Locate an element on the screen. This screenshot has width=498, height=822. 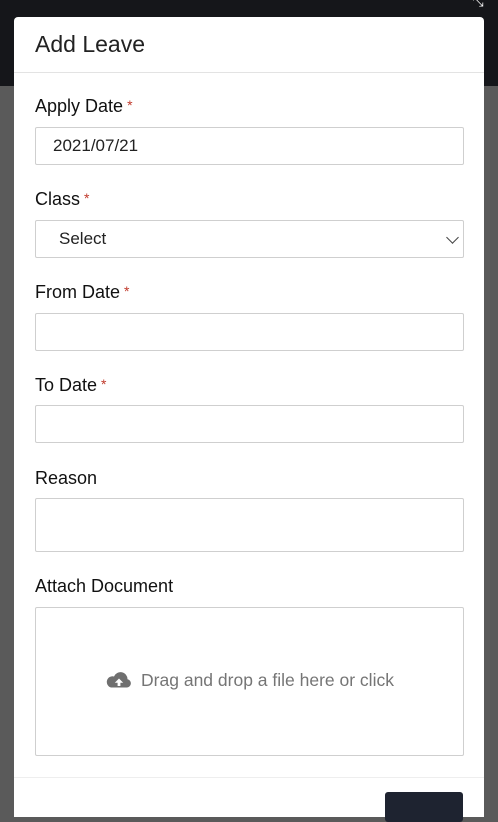
from-date-label-text: From Date is located at coordinates (78, 292).